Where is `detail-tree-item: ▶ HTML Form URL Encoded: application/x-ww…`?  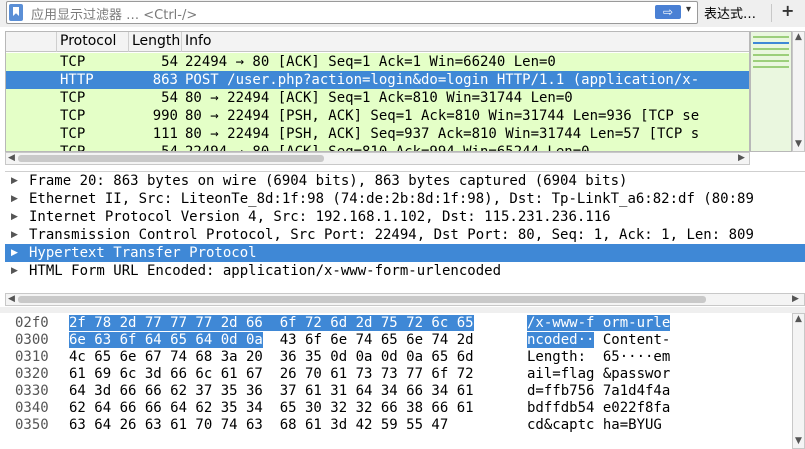
detail-tree-item: ▶ HTML Form URL Encoded: application/x-ww… is located at coordinates (405, 271).